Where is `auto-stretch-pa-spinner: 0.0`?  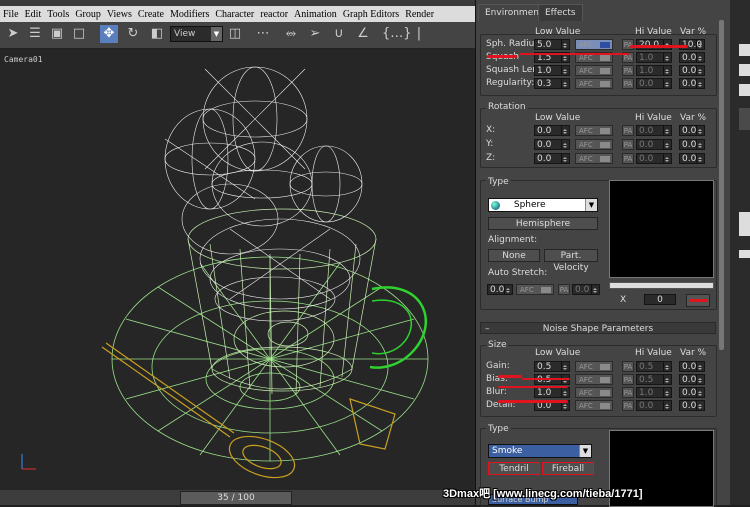 auto-stretch-pa-spinner: 0.0 is located at coordinates (586, 289).